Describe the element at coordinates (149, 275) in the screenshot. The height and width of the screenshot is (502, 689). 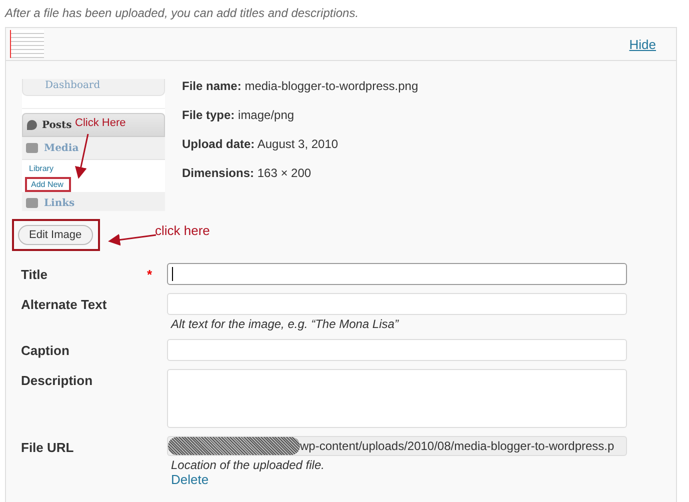
I see `required-mark: *` at that location.